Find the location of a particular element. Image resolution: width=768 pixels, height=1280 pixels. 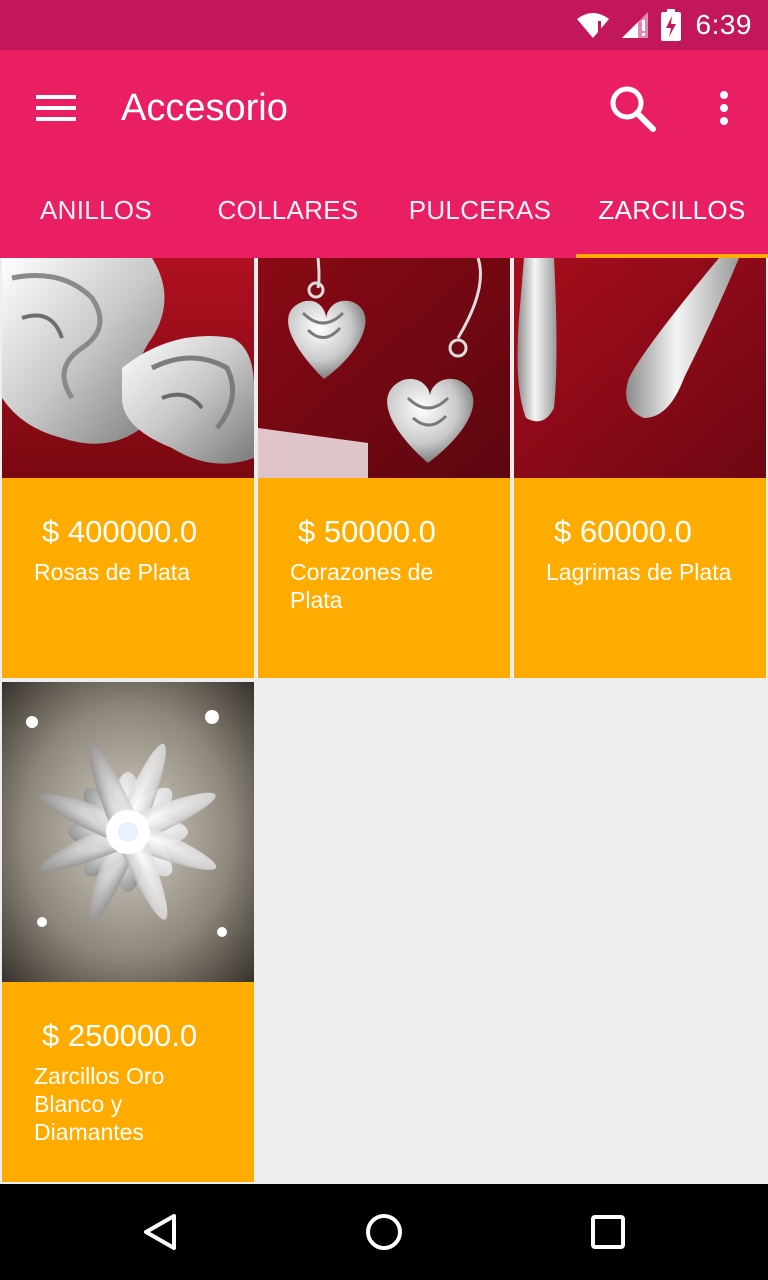

signal-icon is located at coordinates (635, 25).